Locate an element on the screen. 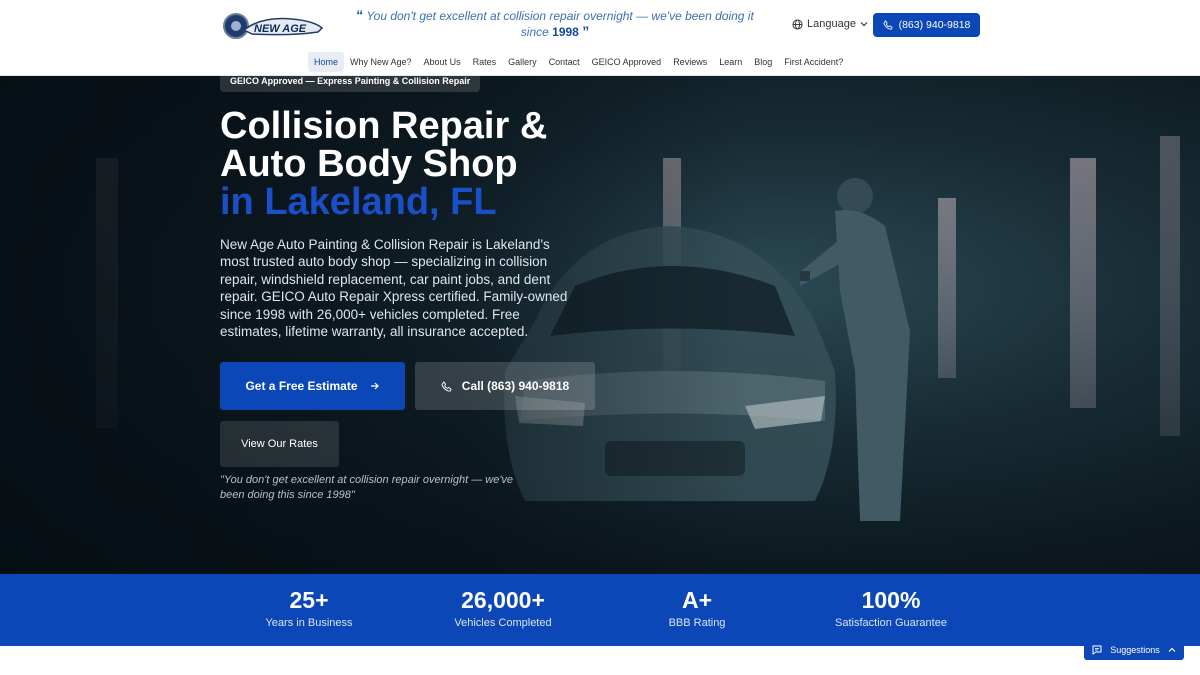  hero-title-line2: Auto Body Shop is located at coordinates (369, 164).